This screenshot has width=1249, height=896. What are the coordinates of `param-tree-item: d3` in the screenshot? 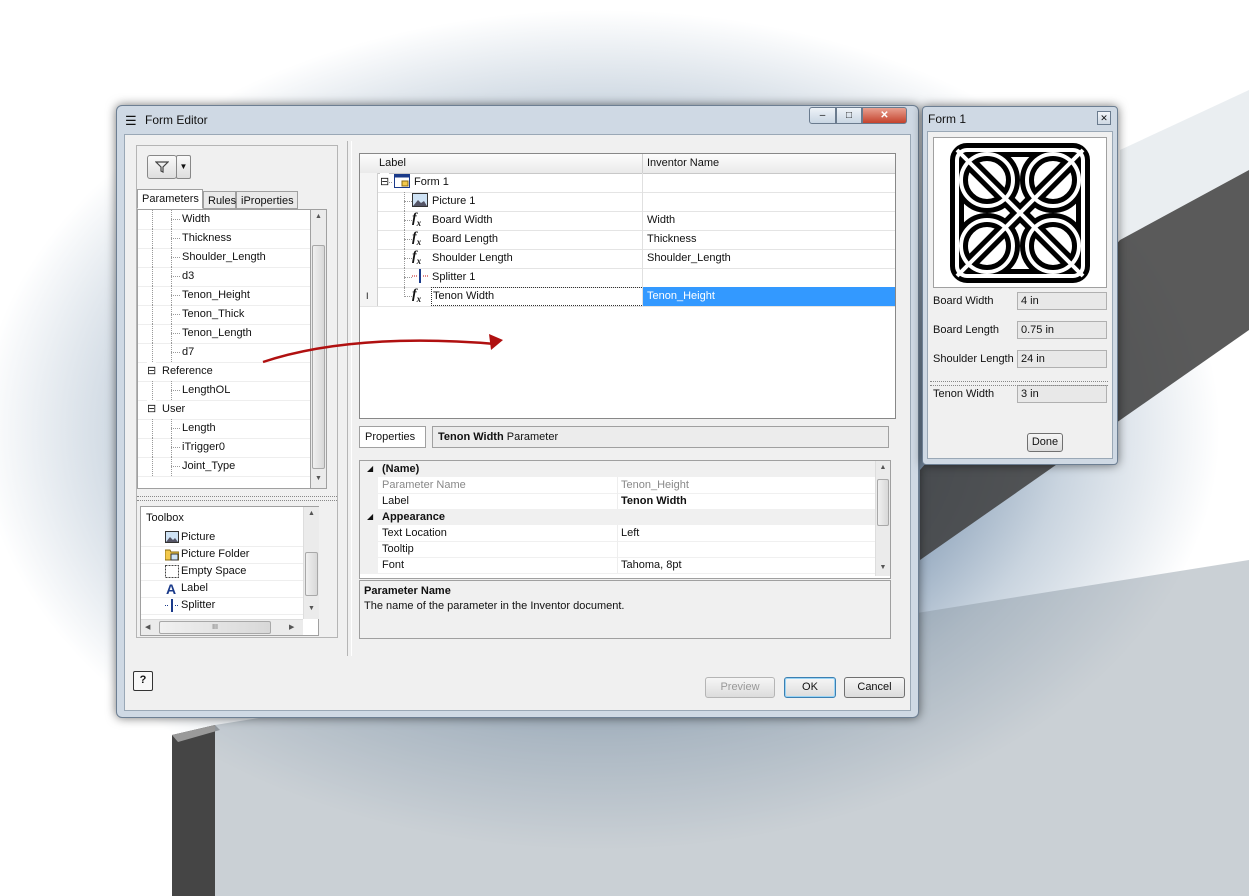 It's located at (224, 277).